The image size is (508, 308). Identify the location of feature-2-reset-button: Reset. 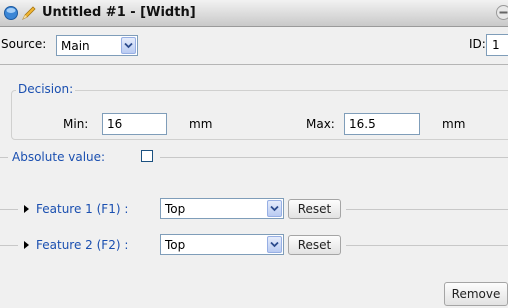
(314, 245).